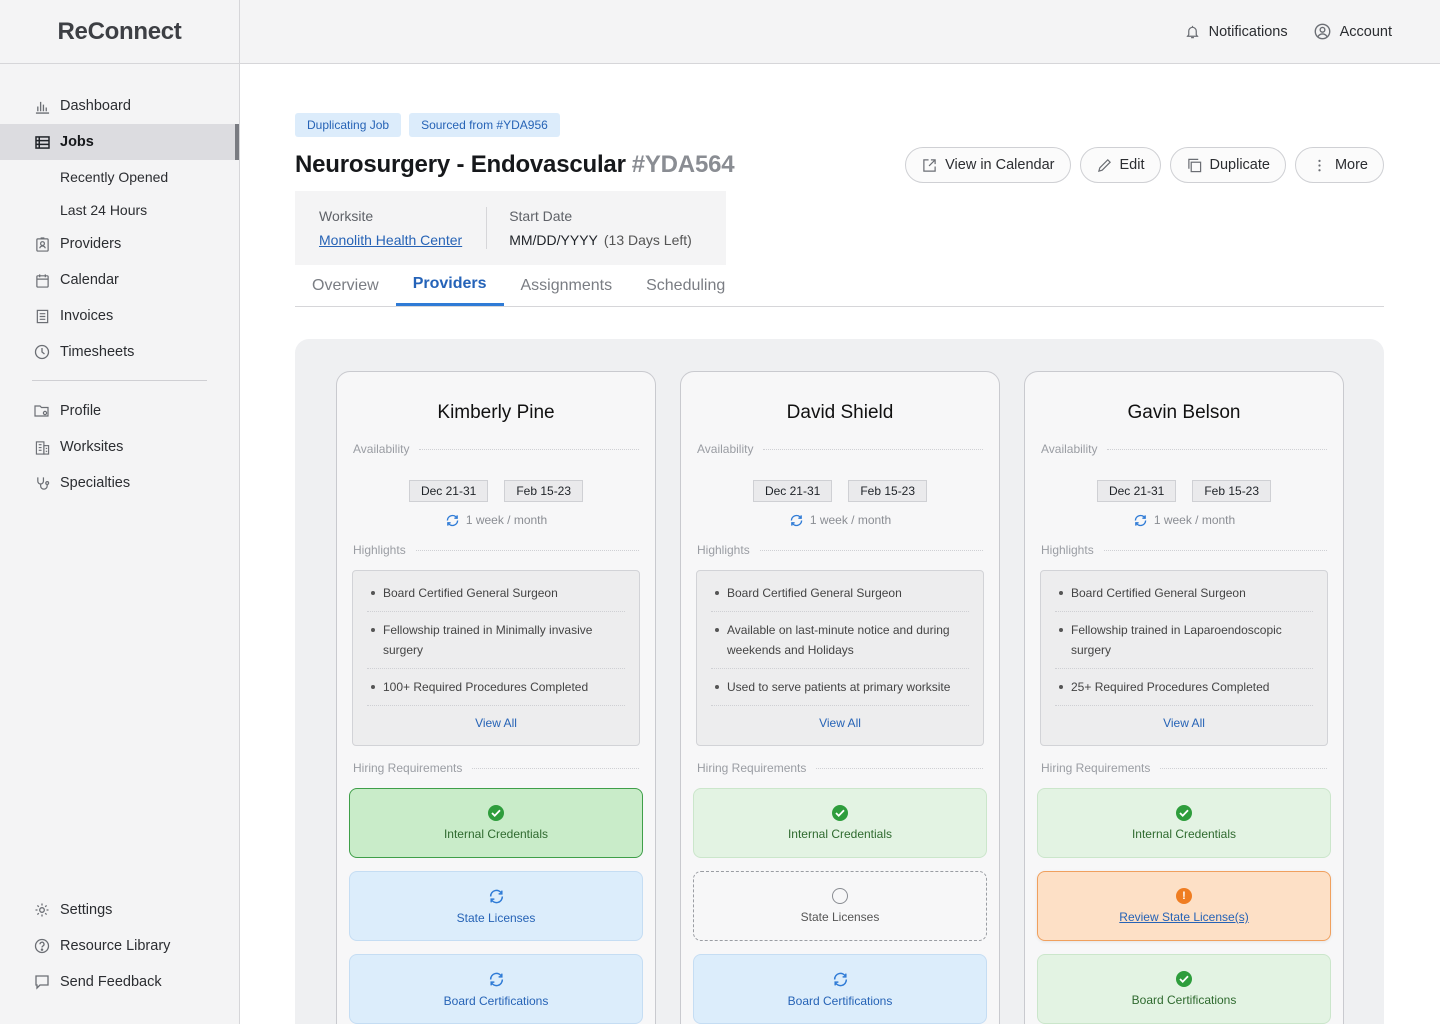  I want to click on duplicate-button: Duplicate, so click(1227, 165).